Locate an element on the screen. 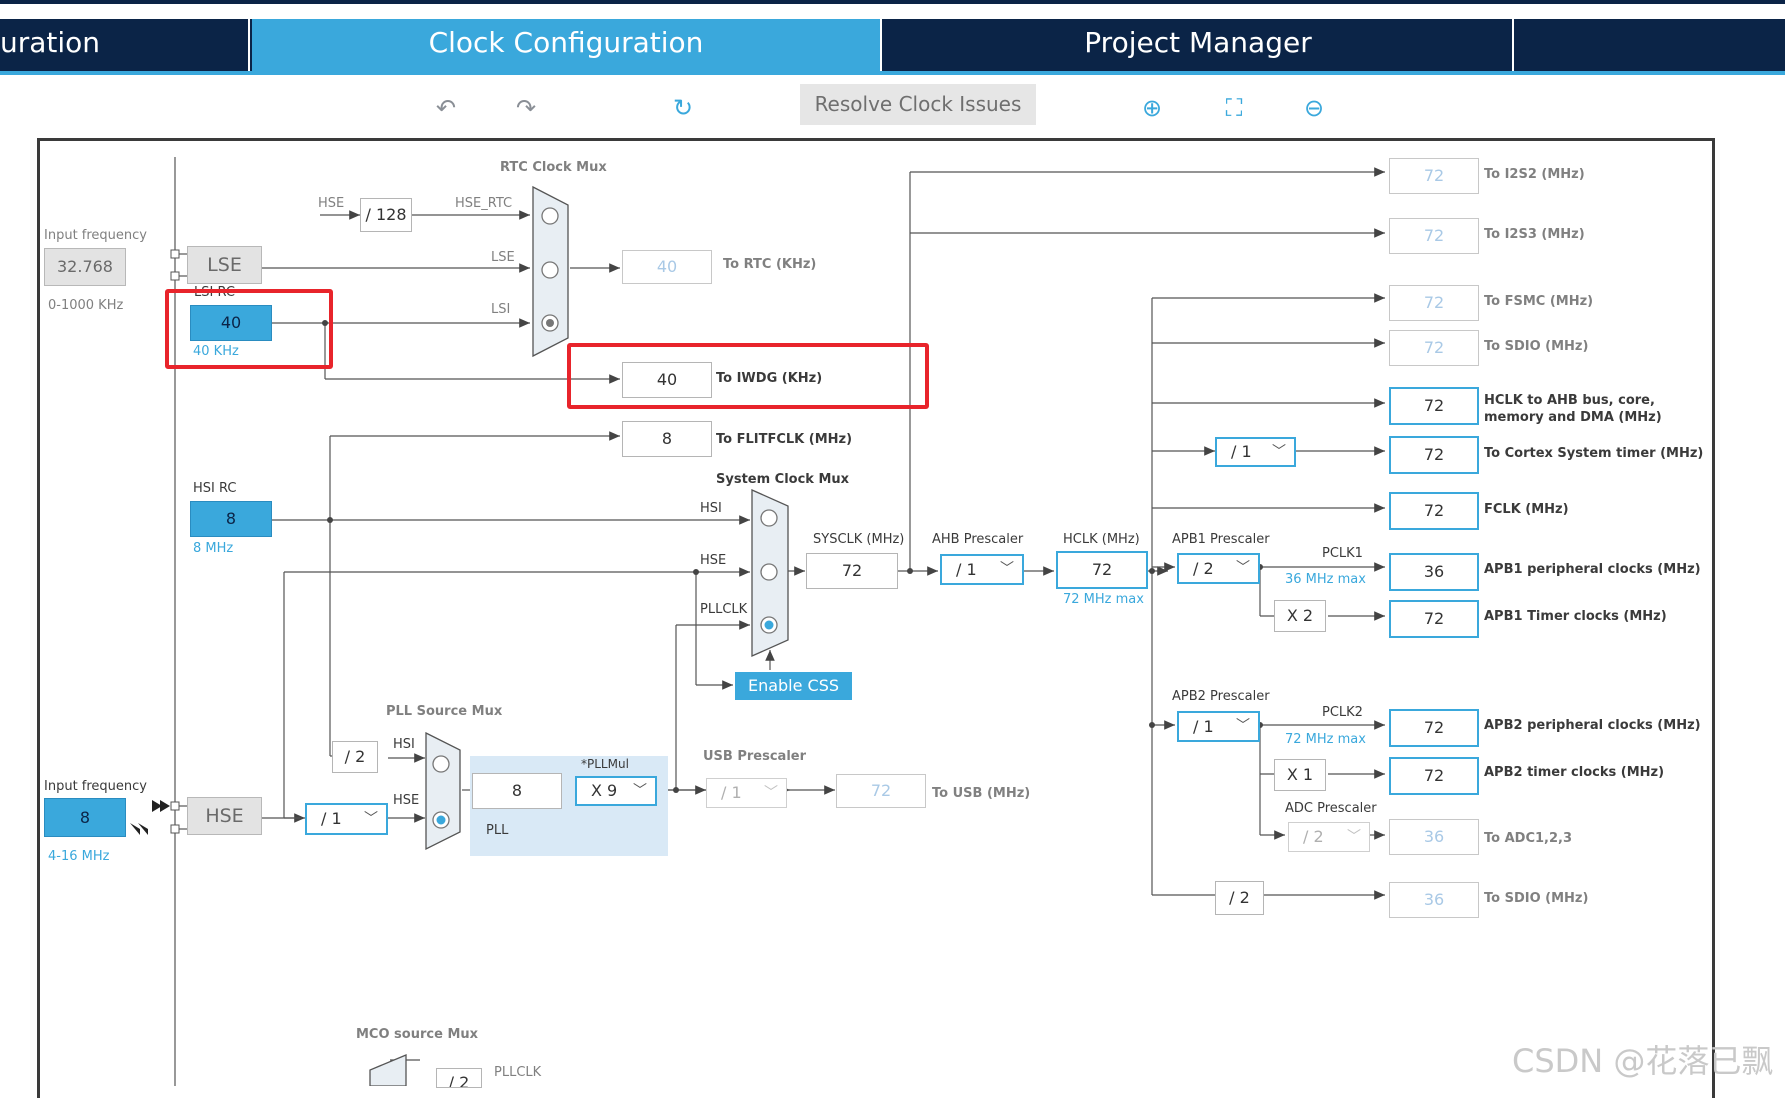 This screenshot has width=1785, height=1098. pll-hsi-label: HSI is located at coordinates (404, 744).